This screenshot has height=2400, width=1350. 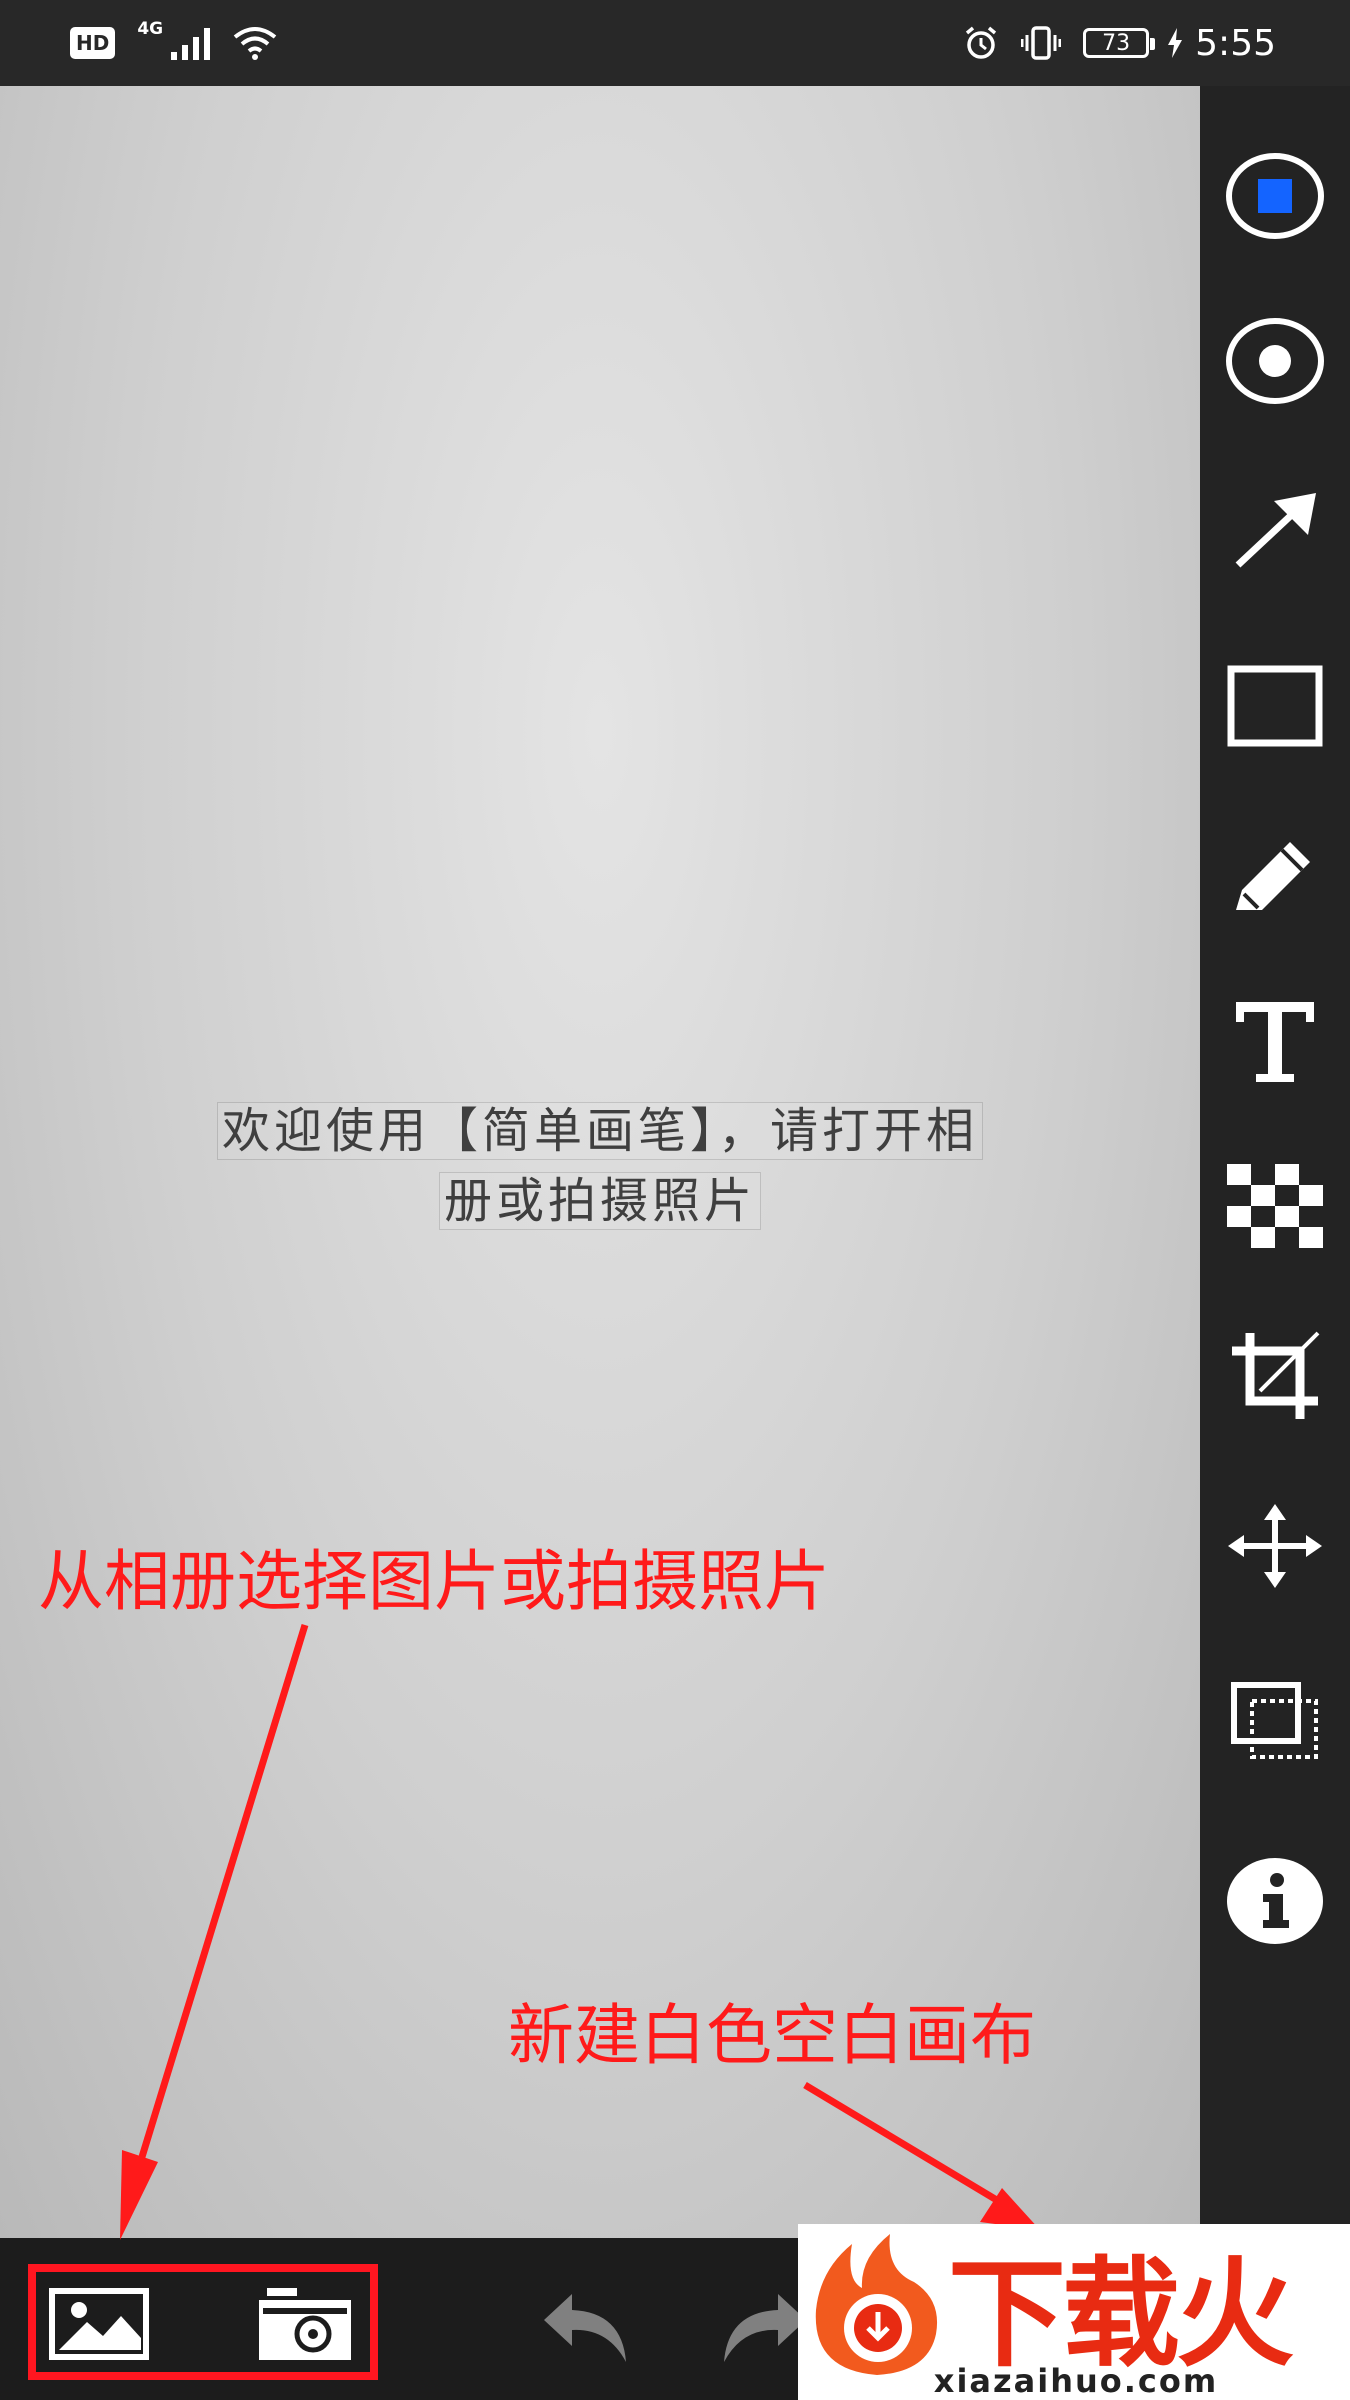 I want to click on stroke-size-button, so click(x=1275, y=361).